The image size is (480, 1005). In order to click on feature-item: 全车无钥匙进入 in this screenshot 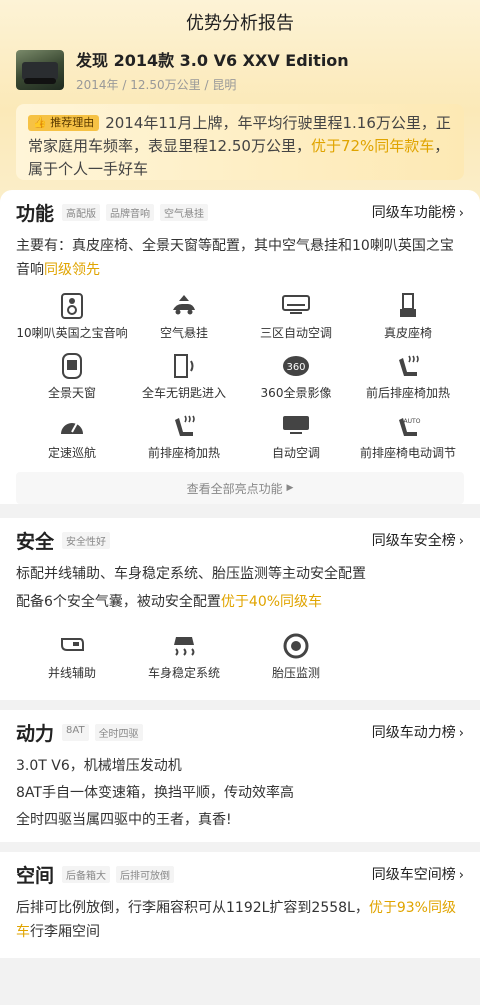, I will do `click(184, 382)`.